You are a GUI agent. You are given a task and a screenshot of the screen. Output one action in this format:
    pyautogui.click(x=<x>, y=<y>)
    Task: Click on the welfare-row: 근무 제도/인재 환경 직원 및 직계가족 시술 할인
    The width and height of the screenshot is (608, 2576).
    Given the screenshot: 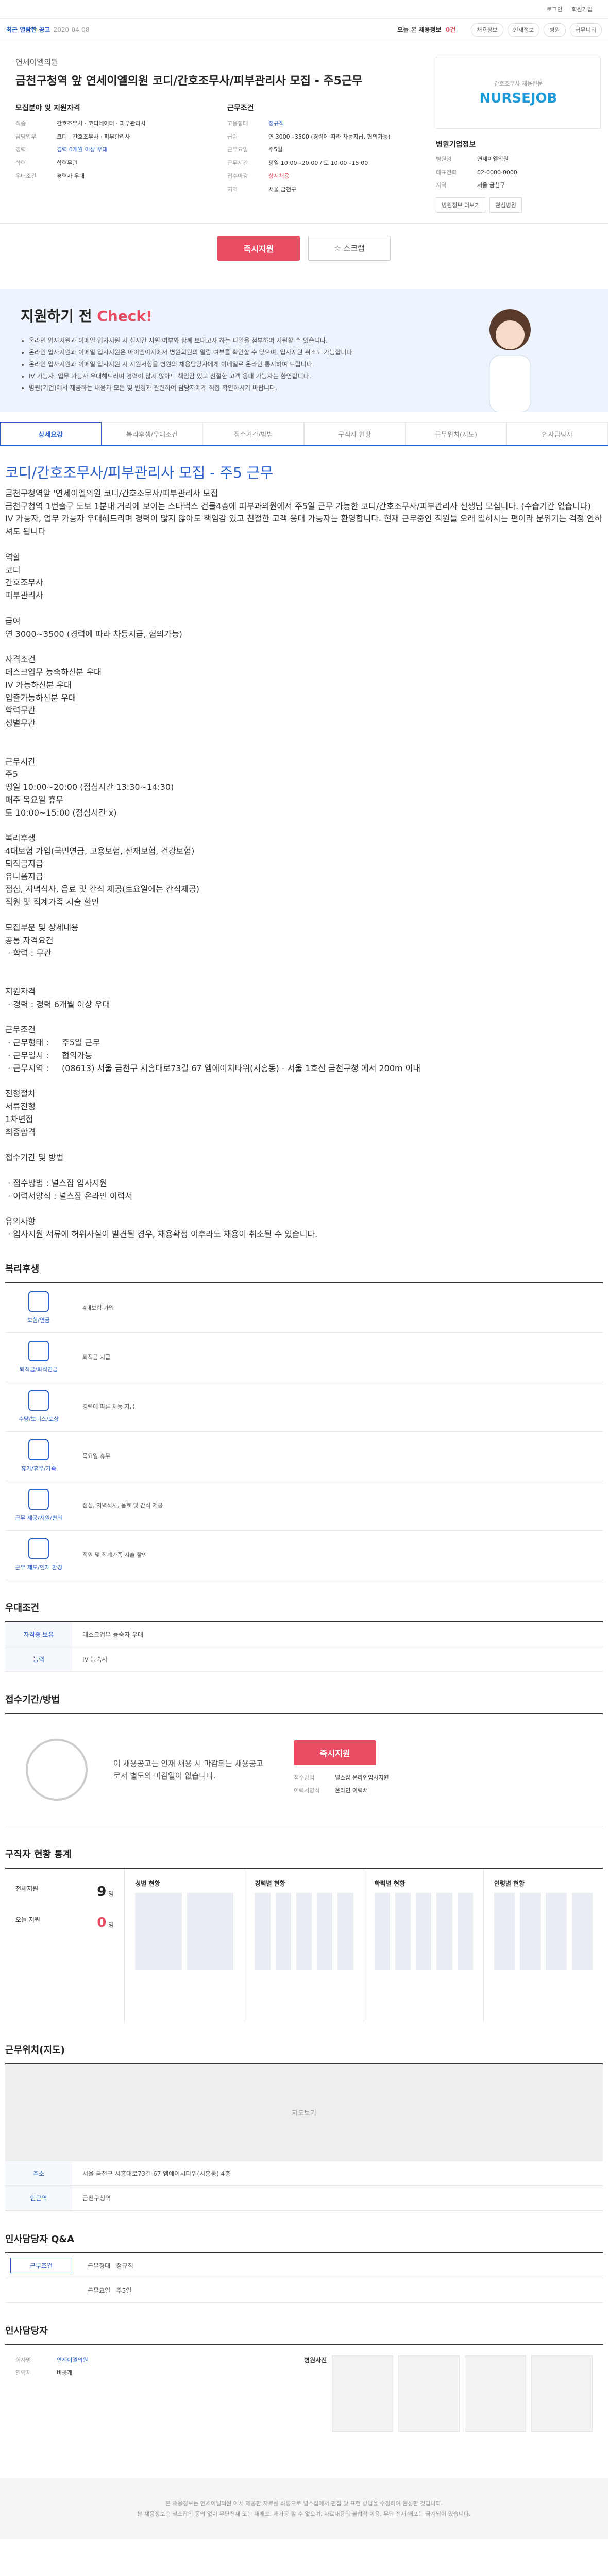 What is the action you would take?
    pyautogui.click(x=304, y=1555)
    